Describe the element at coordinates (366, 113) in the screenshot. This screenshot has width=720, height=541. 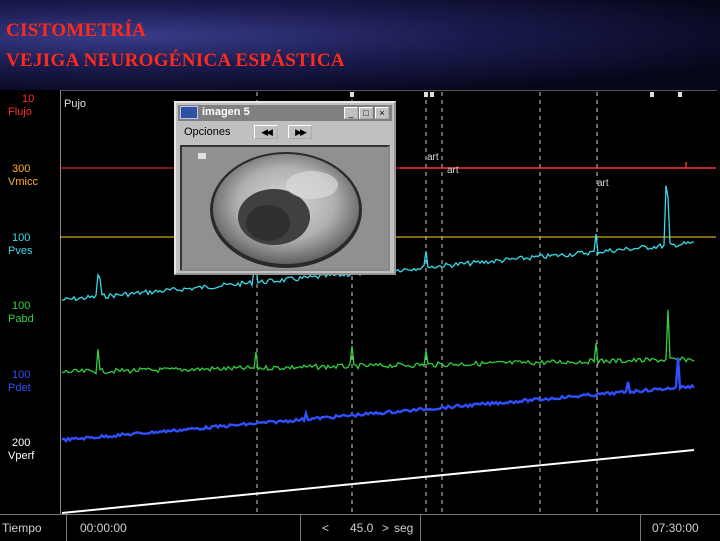
I see `maximize-button: □` at that location.